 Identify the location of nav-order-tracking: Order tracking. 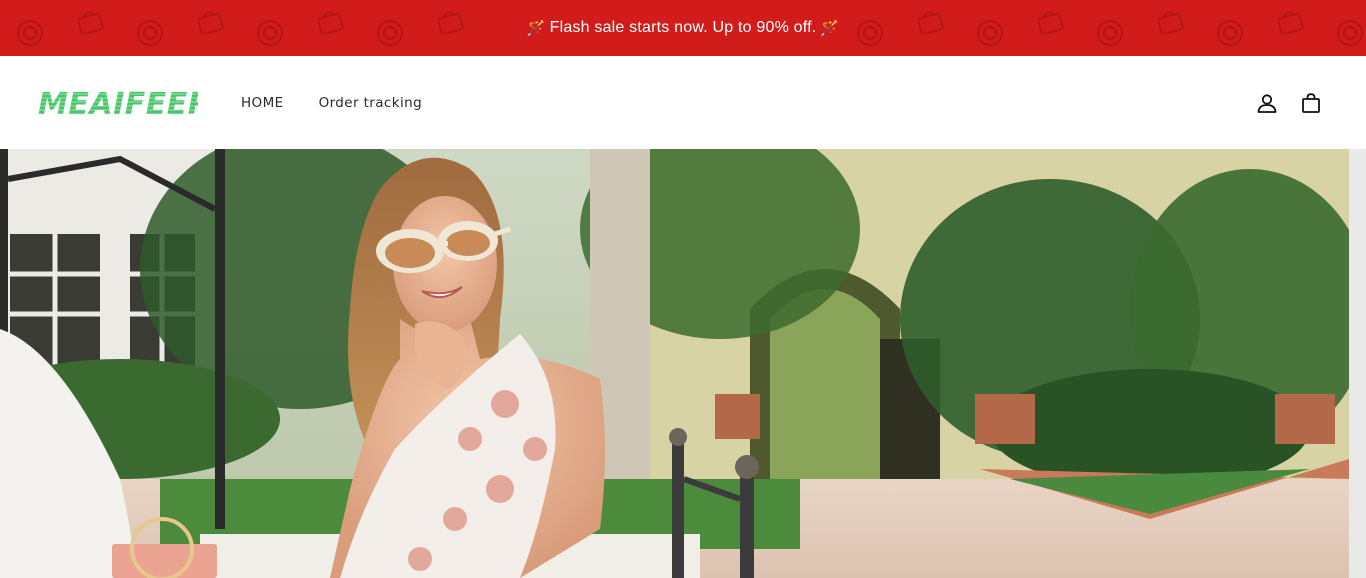
(371, 103).